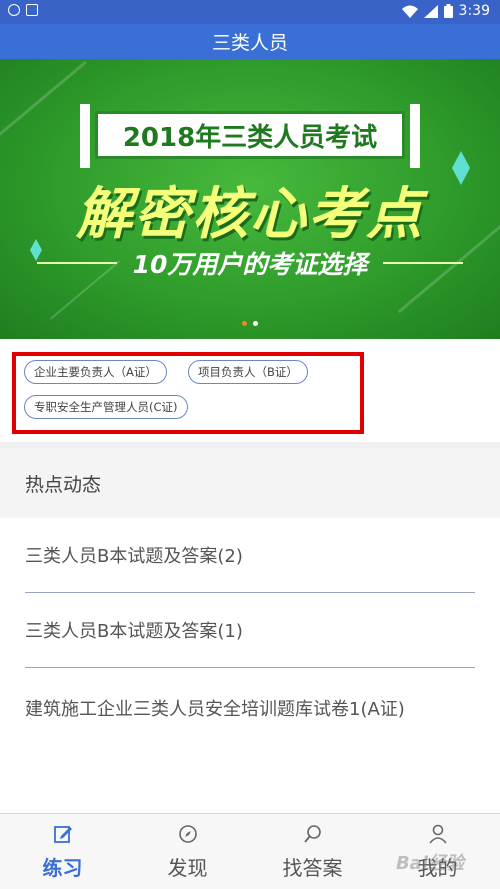 The width and height of the screenshot is (500, 889). I want to click on nav-label: 练习, so click(62, 868).